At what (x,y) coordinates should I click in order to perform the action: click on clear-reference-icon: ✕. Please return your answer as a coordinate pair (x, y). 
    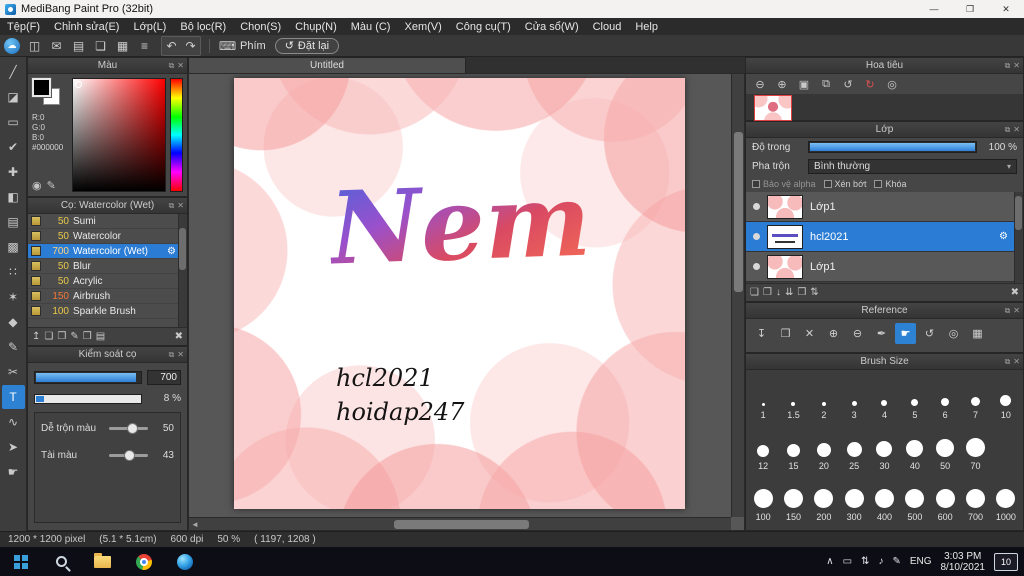
    Looking at the image, I should click on (809, 333).